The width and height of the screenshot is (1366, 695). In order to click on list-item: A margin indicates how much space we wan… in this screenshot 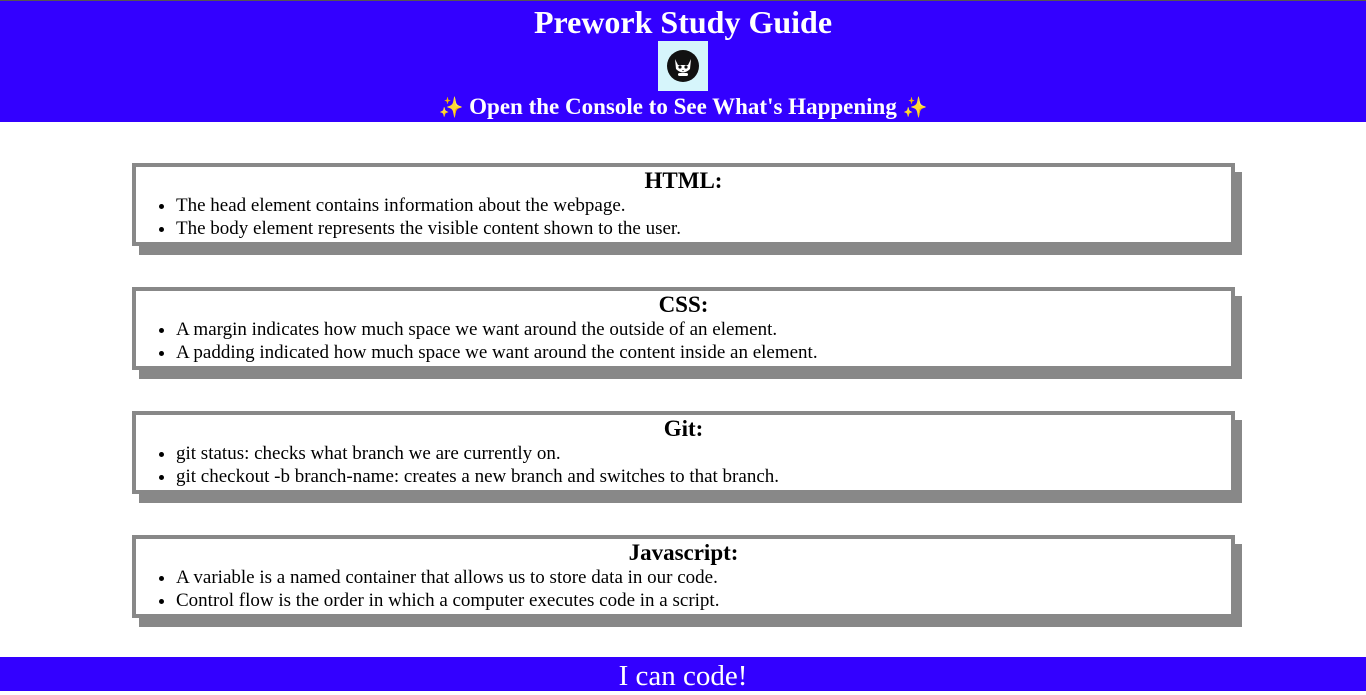, I will do `click(703, 329)`.